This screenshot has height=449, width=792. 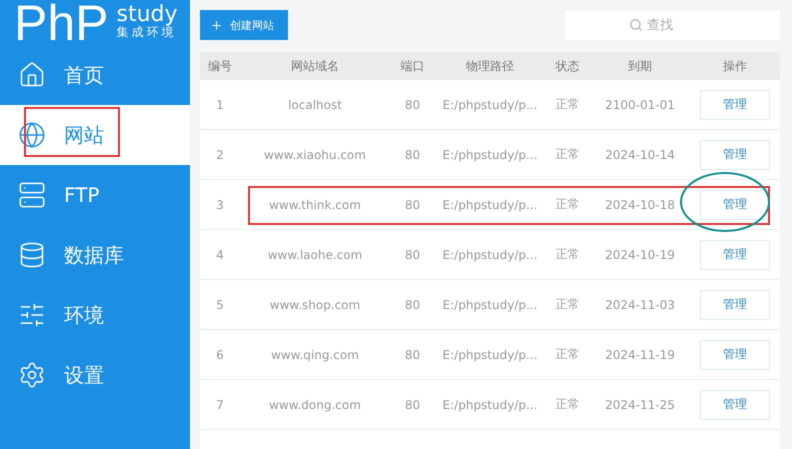 I want to click on plus-icon, so click(x=216, y=25).